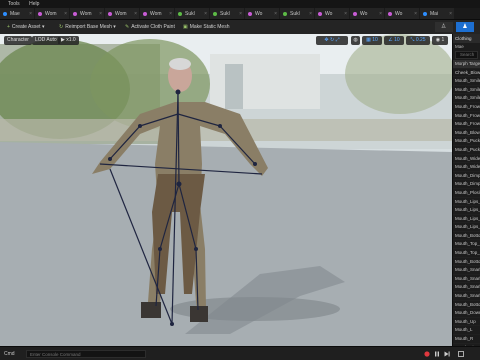 The height and width of the screenshot is (360, 480). What do you see at coordinates (466, 193) in the screenshot?
I see `morph-target-row: Mouth_Plosiv` at bounding box center [466, 193].